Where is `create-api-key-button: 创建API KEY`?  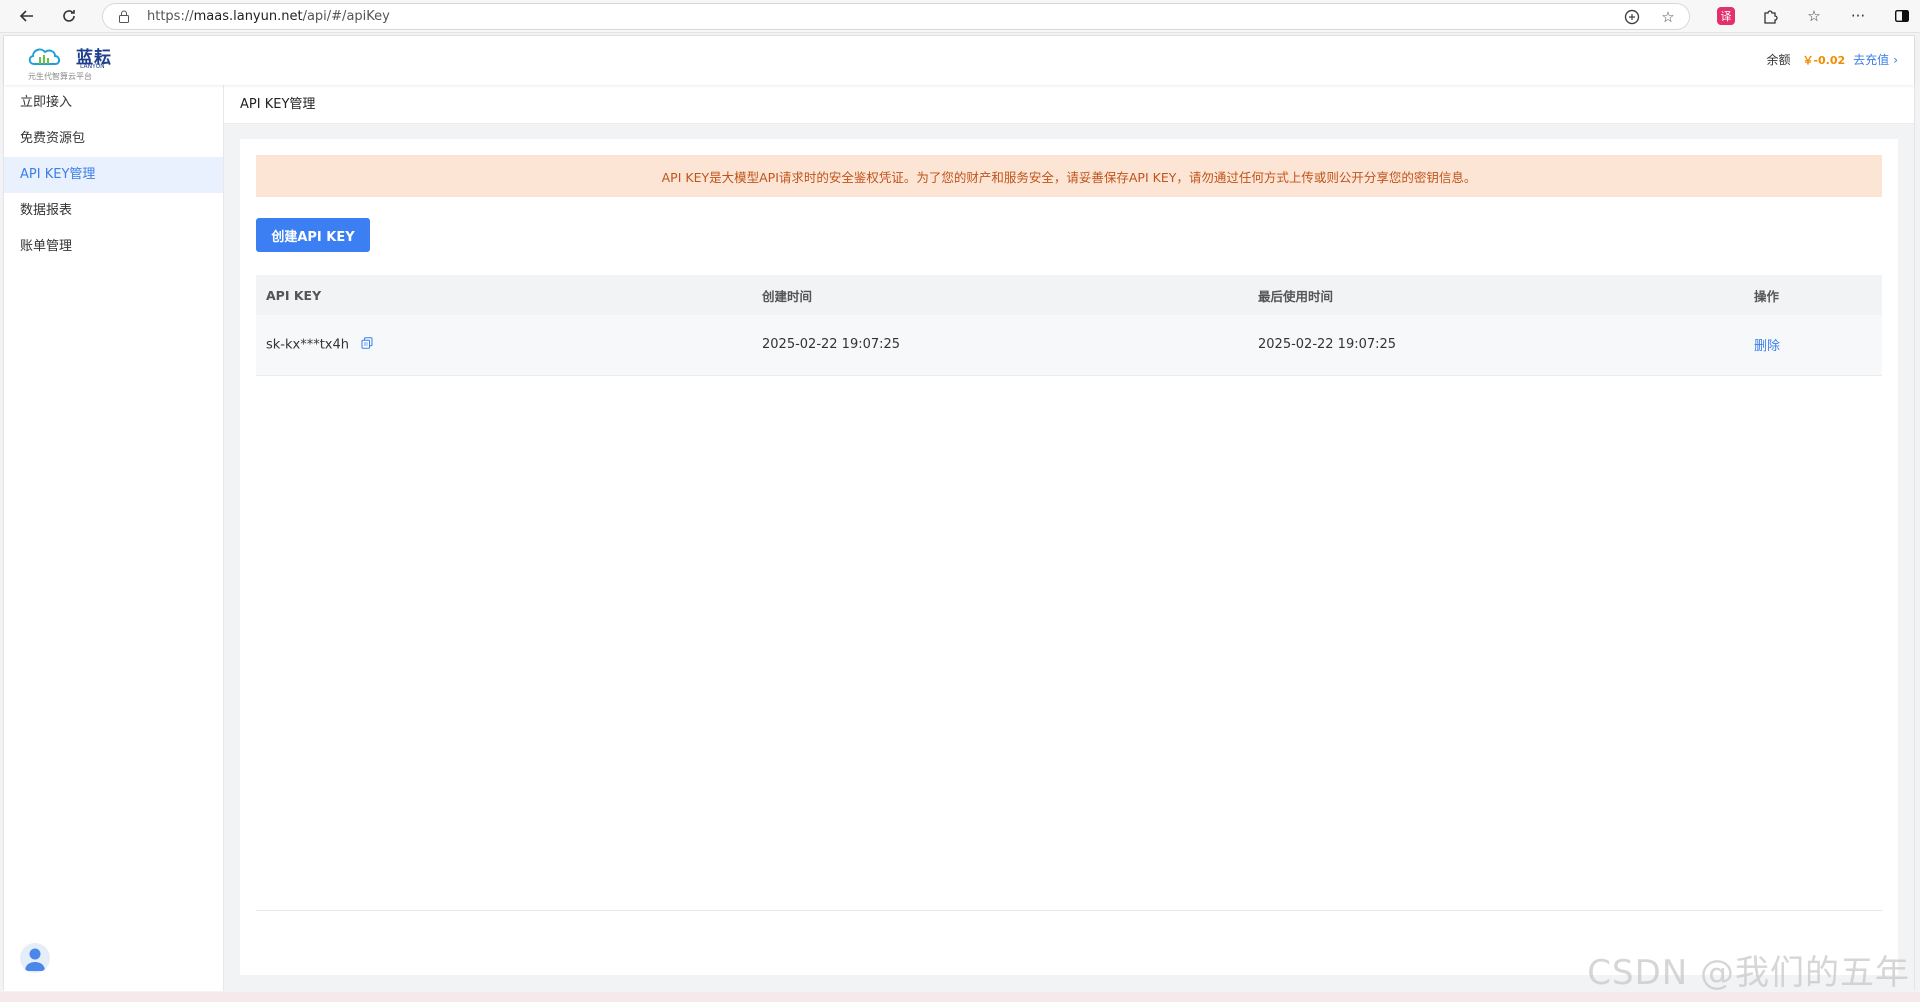
create-api-key-button: 创建API KEY is located at coordinates (313, 235).